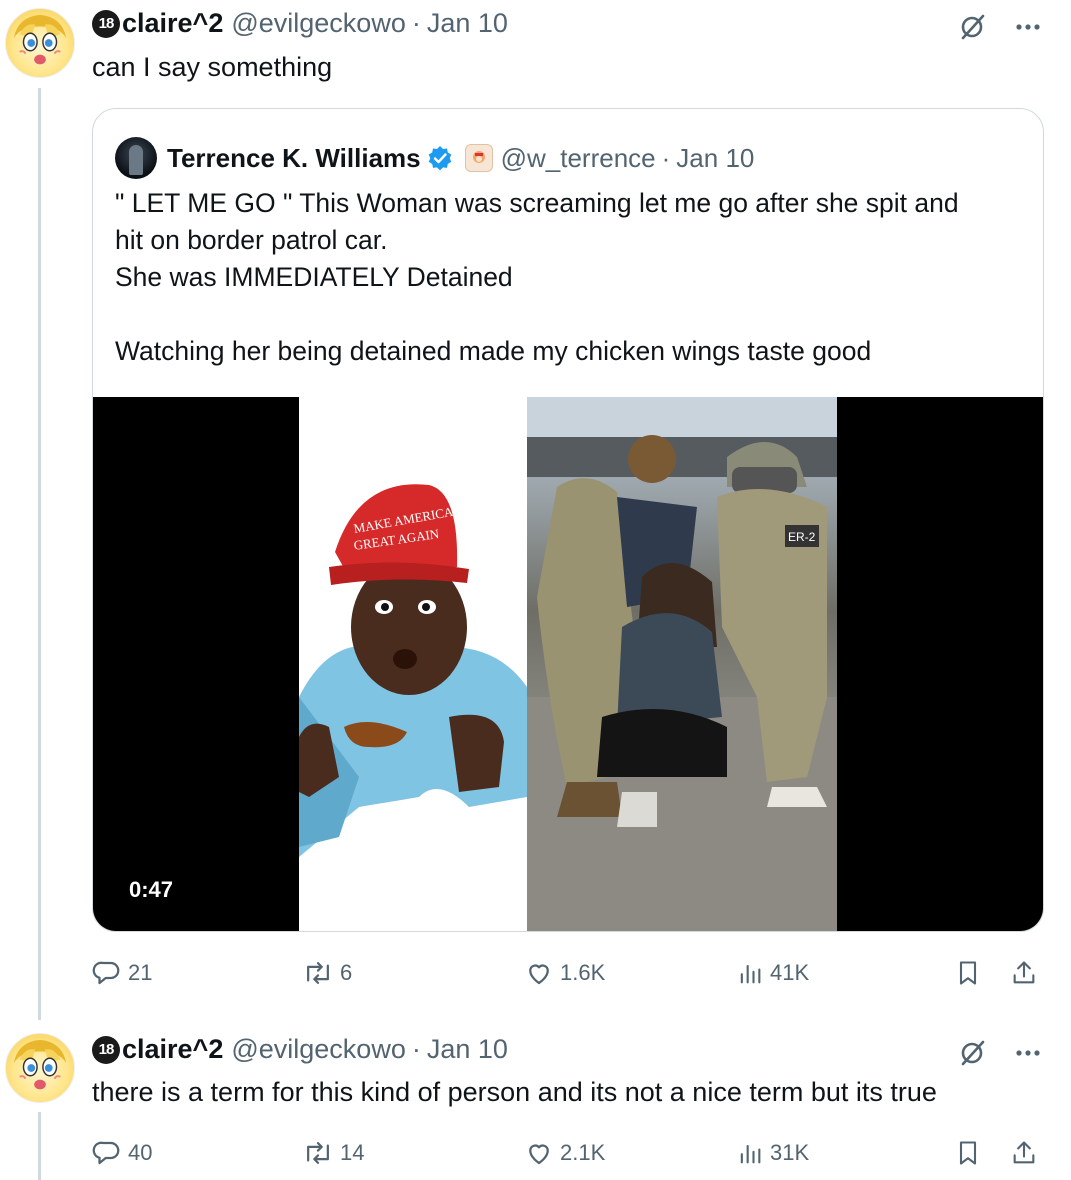  I want to click on video-right-panel: ER-2, so click(682, 664).